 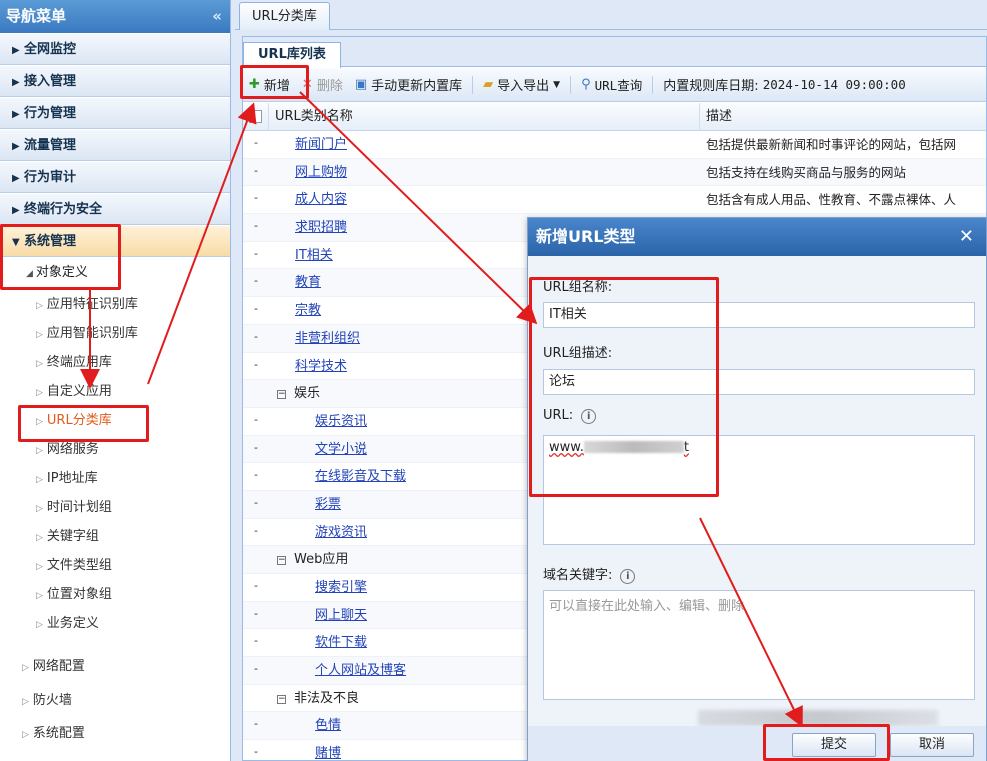 I want to click on accordion-3: ▶ 流量管理, so click(x=115, y=145).